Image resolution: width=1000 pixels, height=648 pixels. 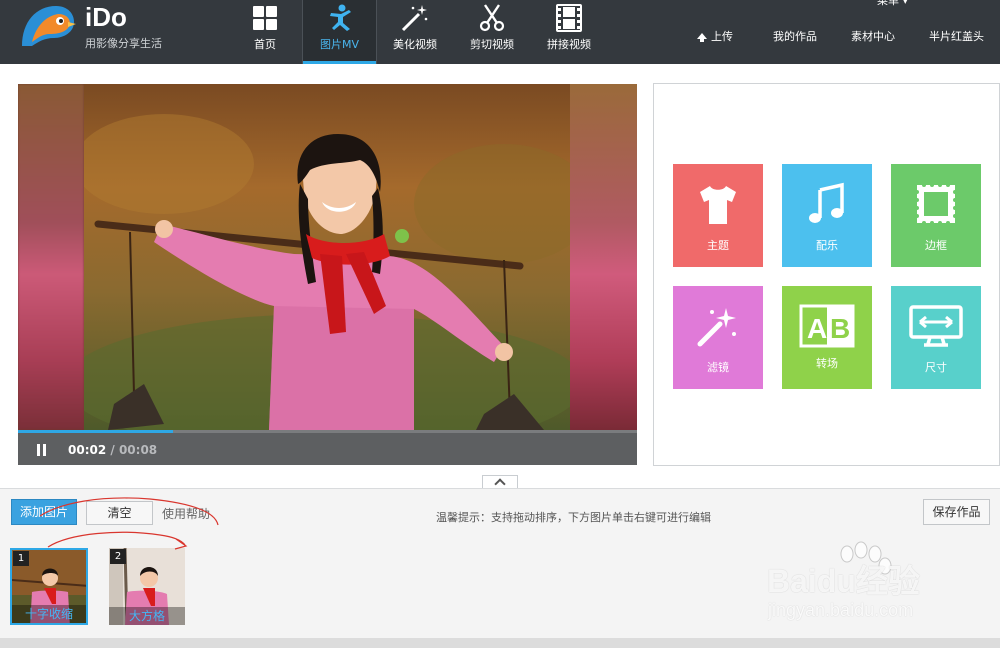 I want to click on add-photo-button: 添加图片, so click(x=44, y=512).